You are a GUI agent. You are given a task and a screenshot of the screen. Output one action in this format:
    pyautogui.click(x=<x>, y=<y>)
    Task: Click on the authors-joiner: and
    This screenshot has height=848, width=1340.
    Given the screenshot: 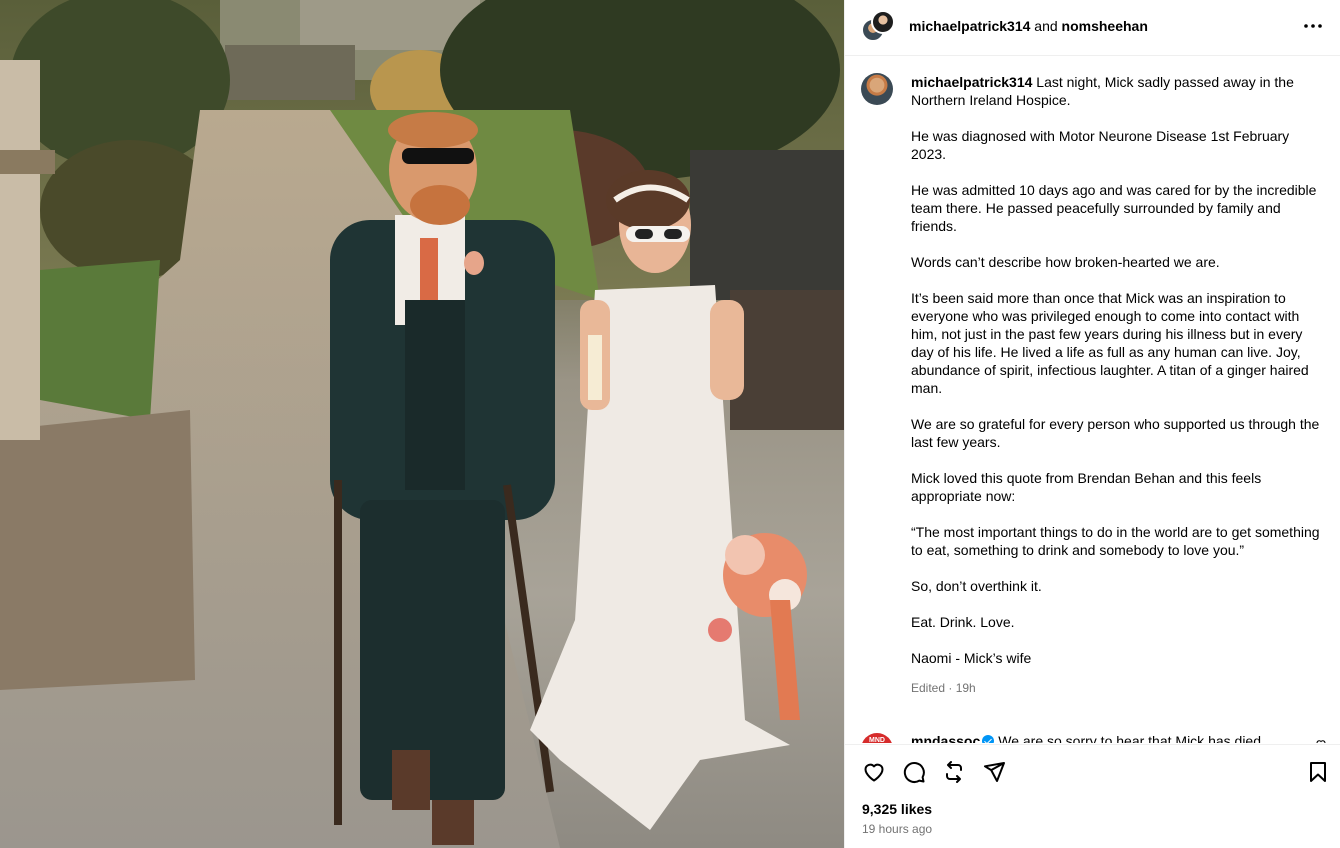 What is the action you would take?
    pyautogui.click(x=1046, y=26)
    